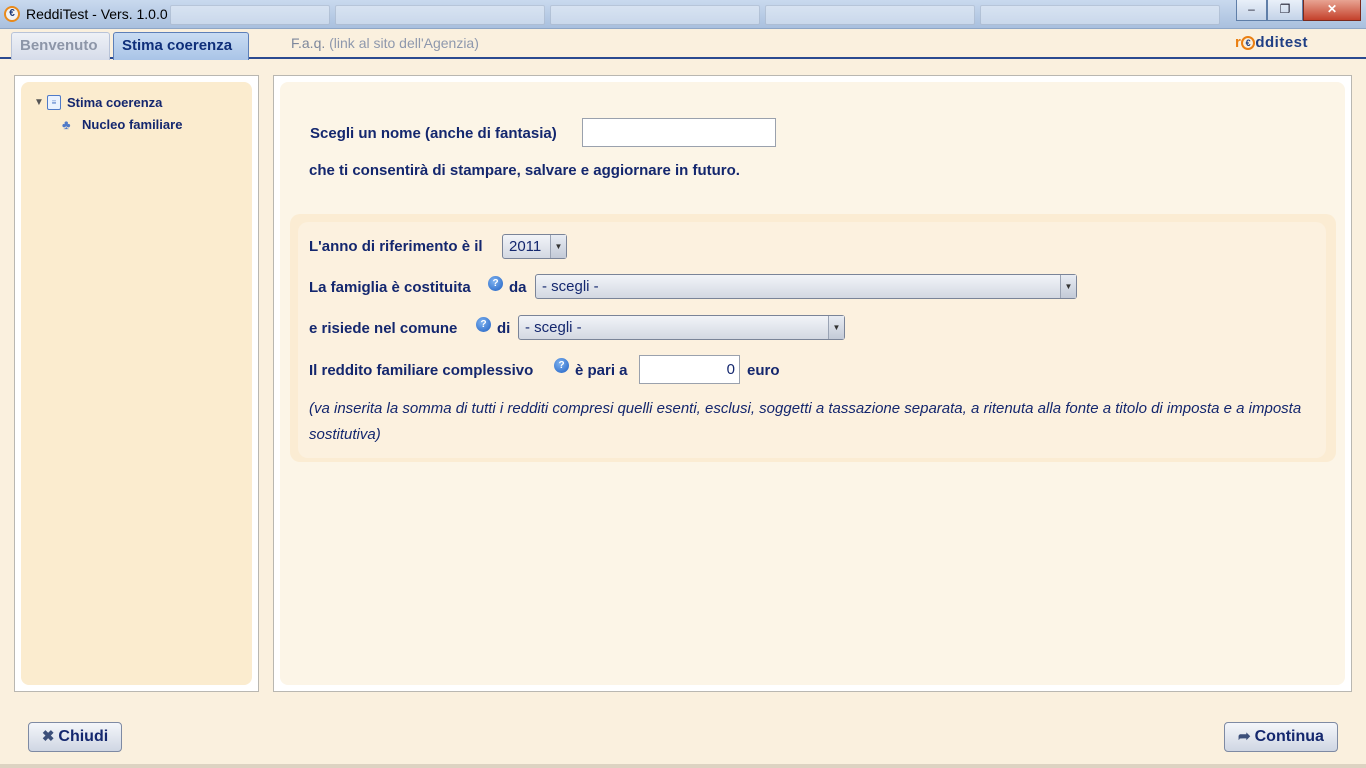 The image size is (1366, 768). What do you see at coordinates (1282, 42) in the screenshot?
I see `logo-text-right: dditest` at bounding box center [1282, 42].